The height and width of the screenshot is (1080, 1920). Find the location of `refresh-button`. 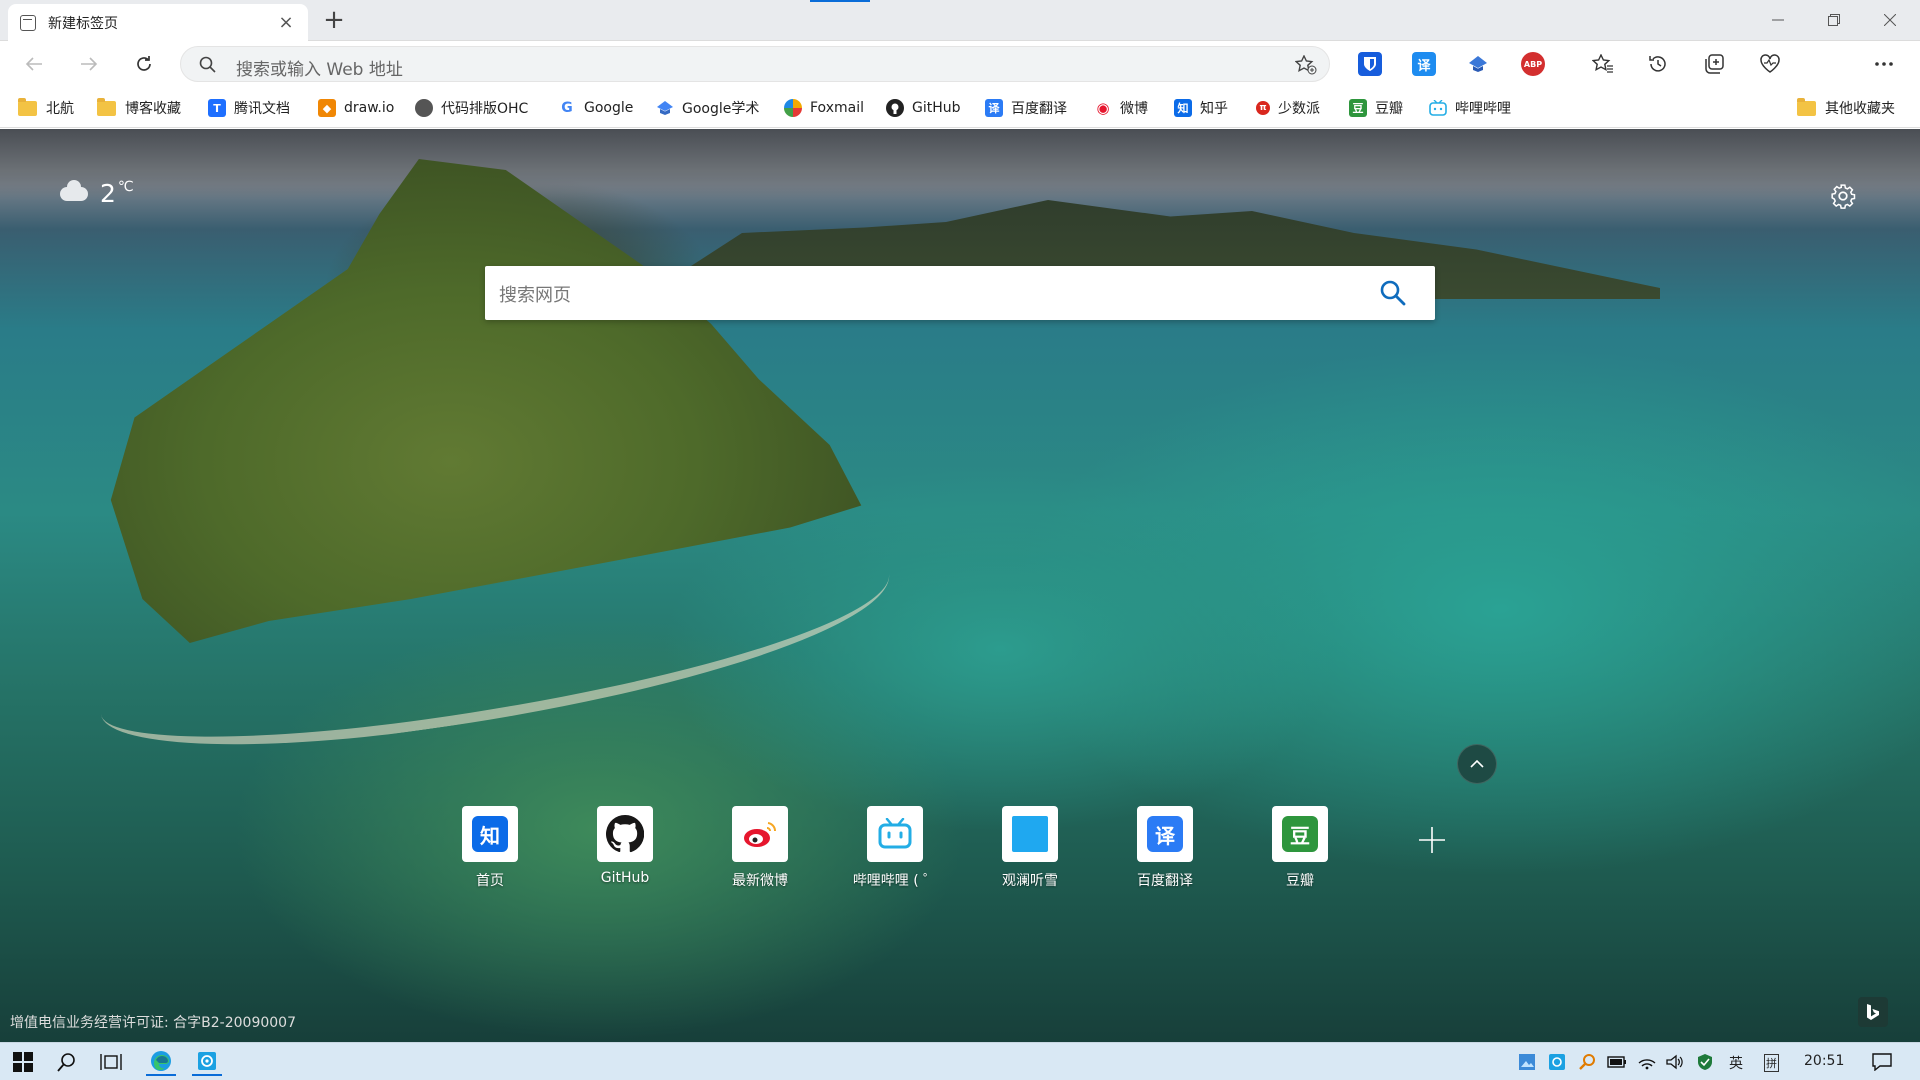

refresh-button is located at coordinates (144, 64).